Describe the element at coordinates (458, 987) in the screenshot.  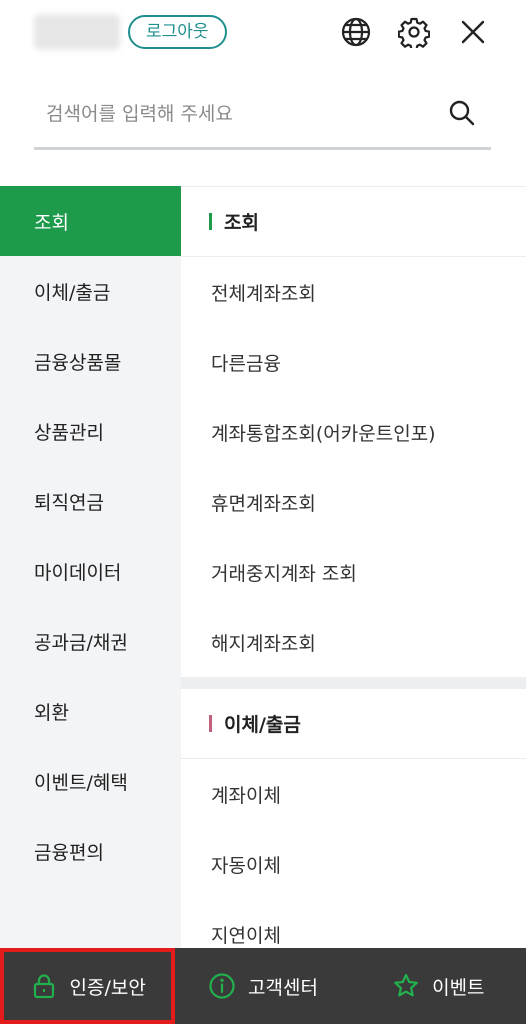
I see `event-label: 이벤트` at that location.